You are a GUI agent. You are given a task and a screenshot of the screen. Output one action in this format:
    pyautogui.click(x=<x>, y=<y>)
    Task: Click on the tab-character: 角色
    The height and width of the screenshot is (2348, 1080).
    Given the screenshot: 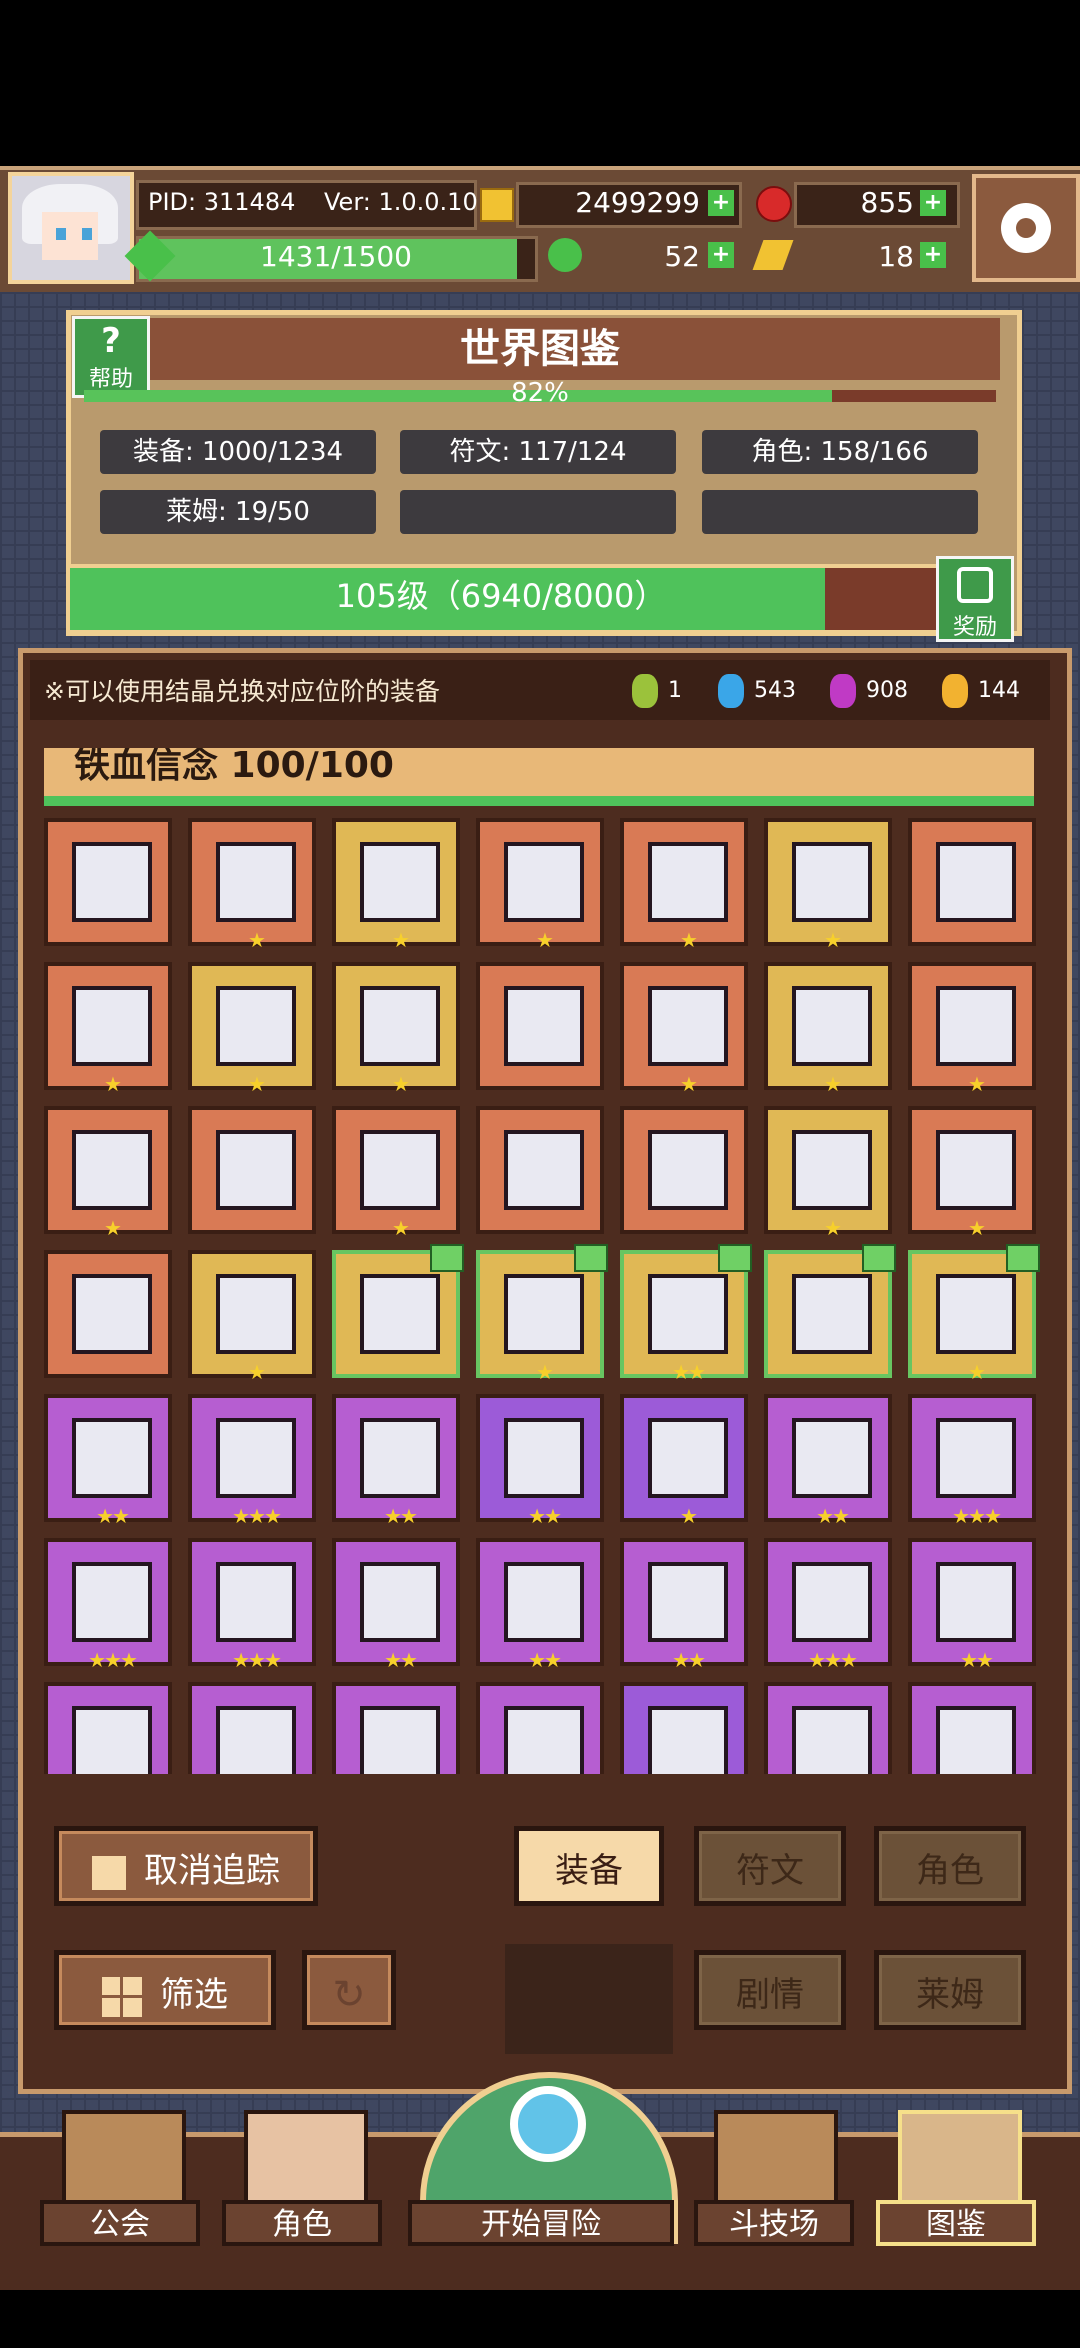 What is the action you would take?
    pyautogui.click(x=950, y=1866)
    